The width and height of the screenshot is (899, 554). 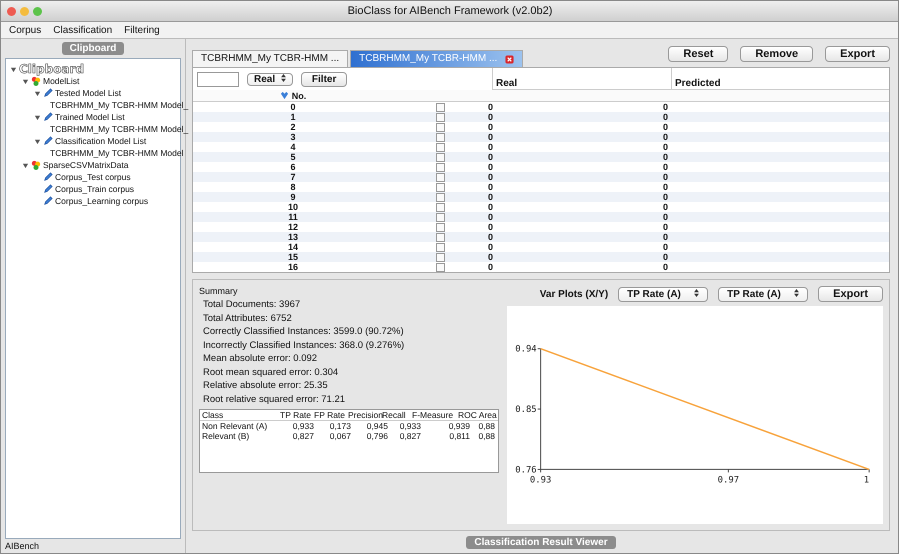 I want to click on export-button: Export, so click(x=850, y=294).